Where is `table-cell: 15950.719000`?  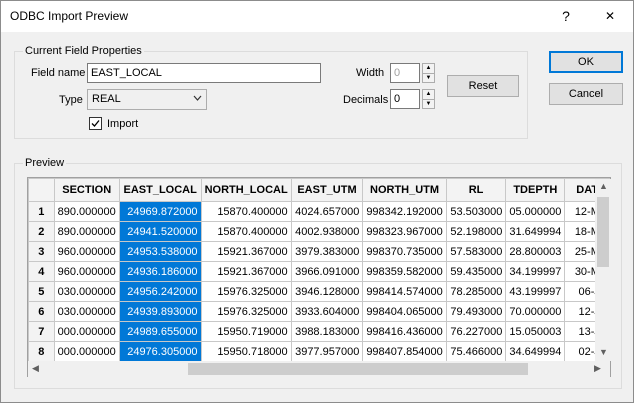 table-cell: 15950.719000 is located at coordinates (246, 331).